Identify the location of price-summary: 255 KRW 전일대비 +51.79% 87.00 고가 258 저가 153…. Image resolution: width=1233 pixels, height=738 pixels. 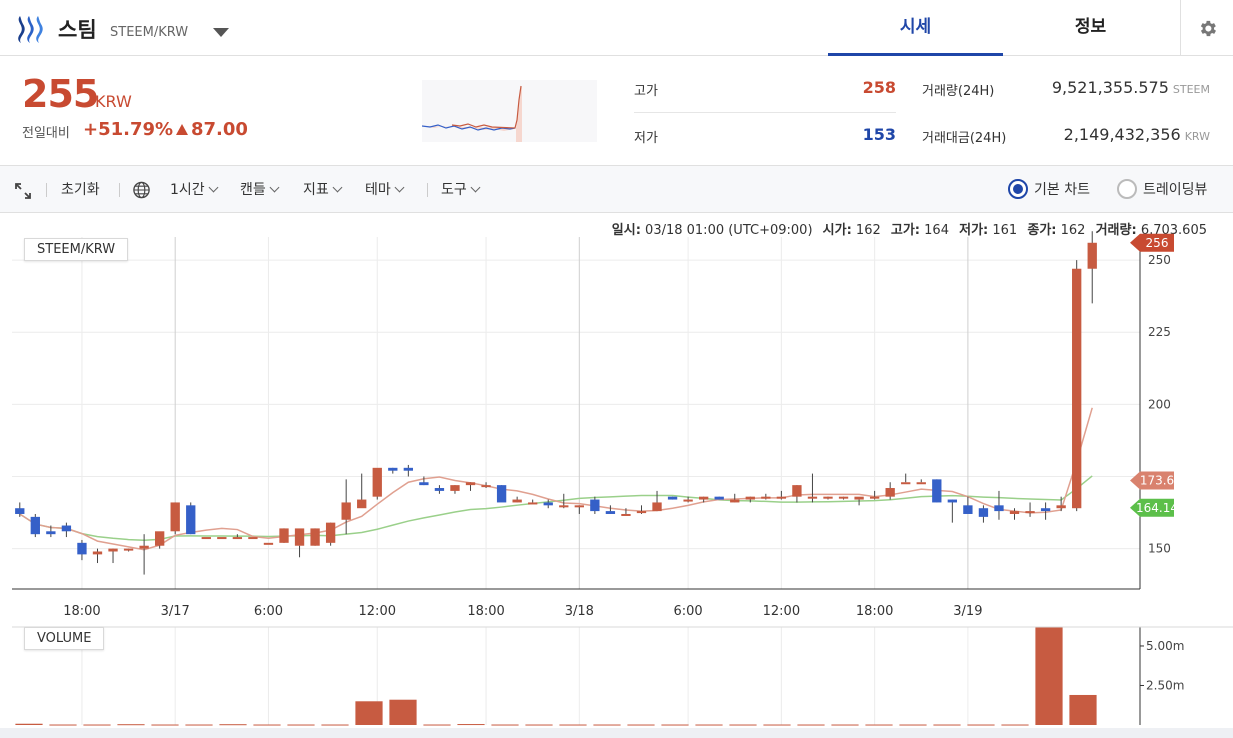
(616, 111).